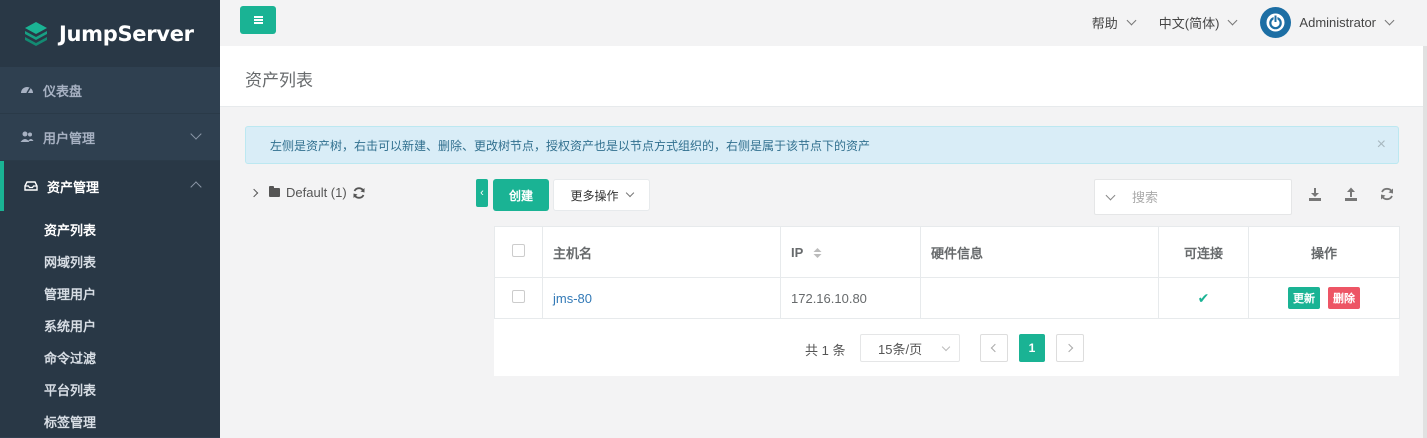 This screenshot has height=438, width=1427. I want to click on help-menu: 帮助, so click(1114, 22).